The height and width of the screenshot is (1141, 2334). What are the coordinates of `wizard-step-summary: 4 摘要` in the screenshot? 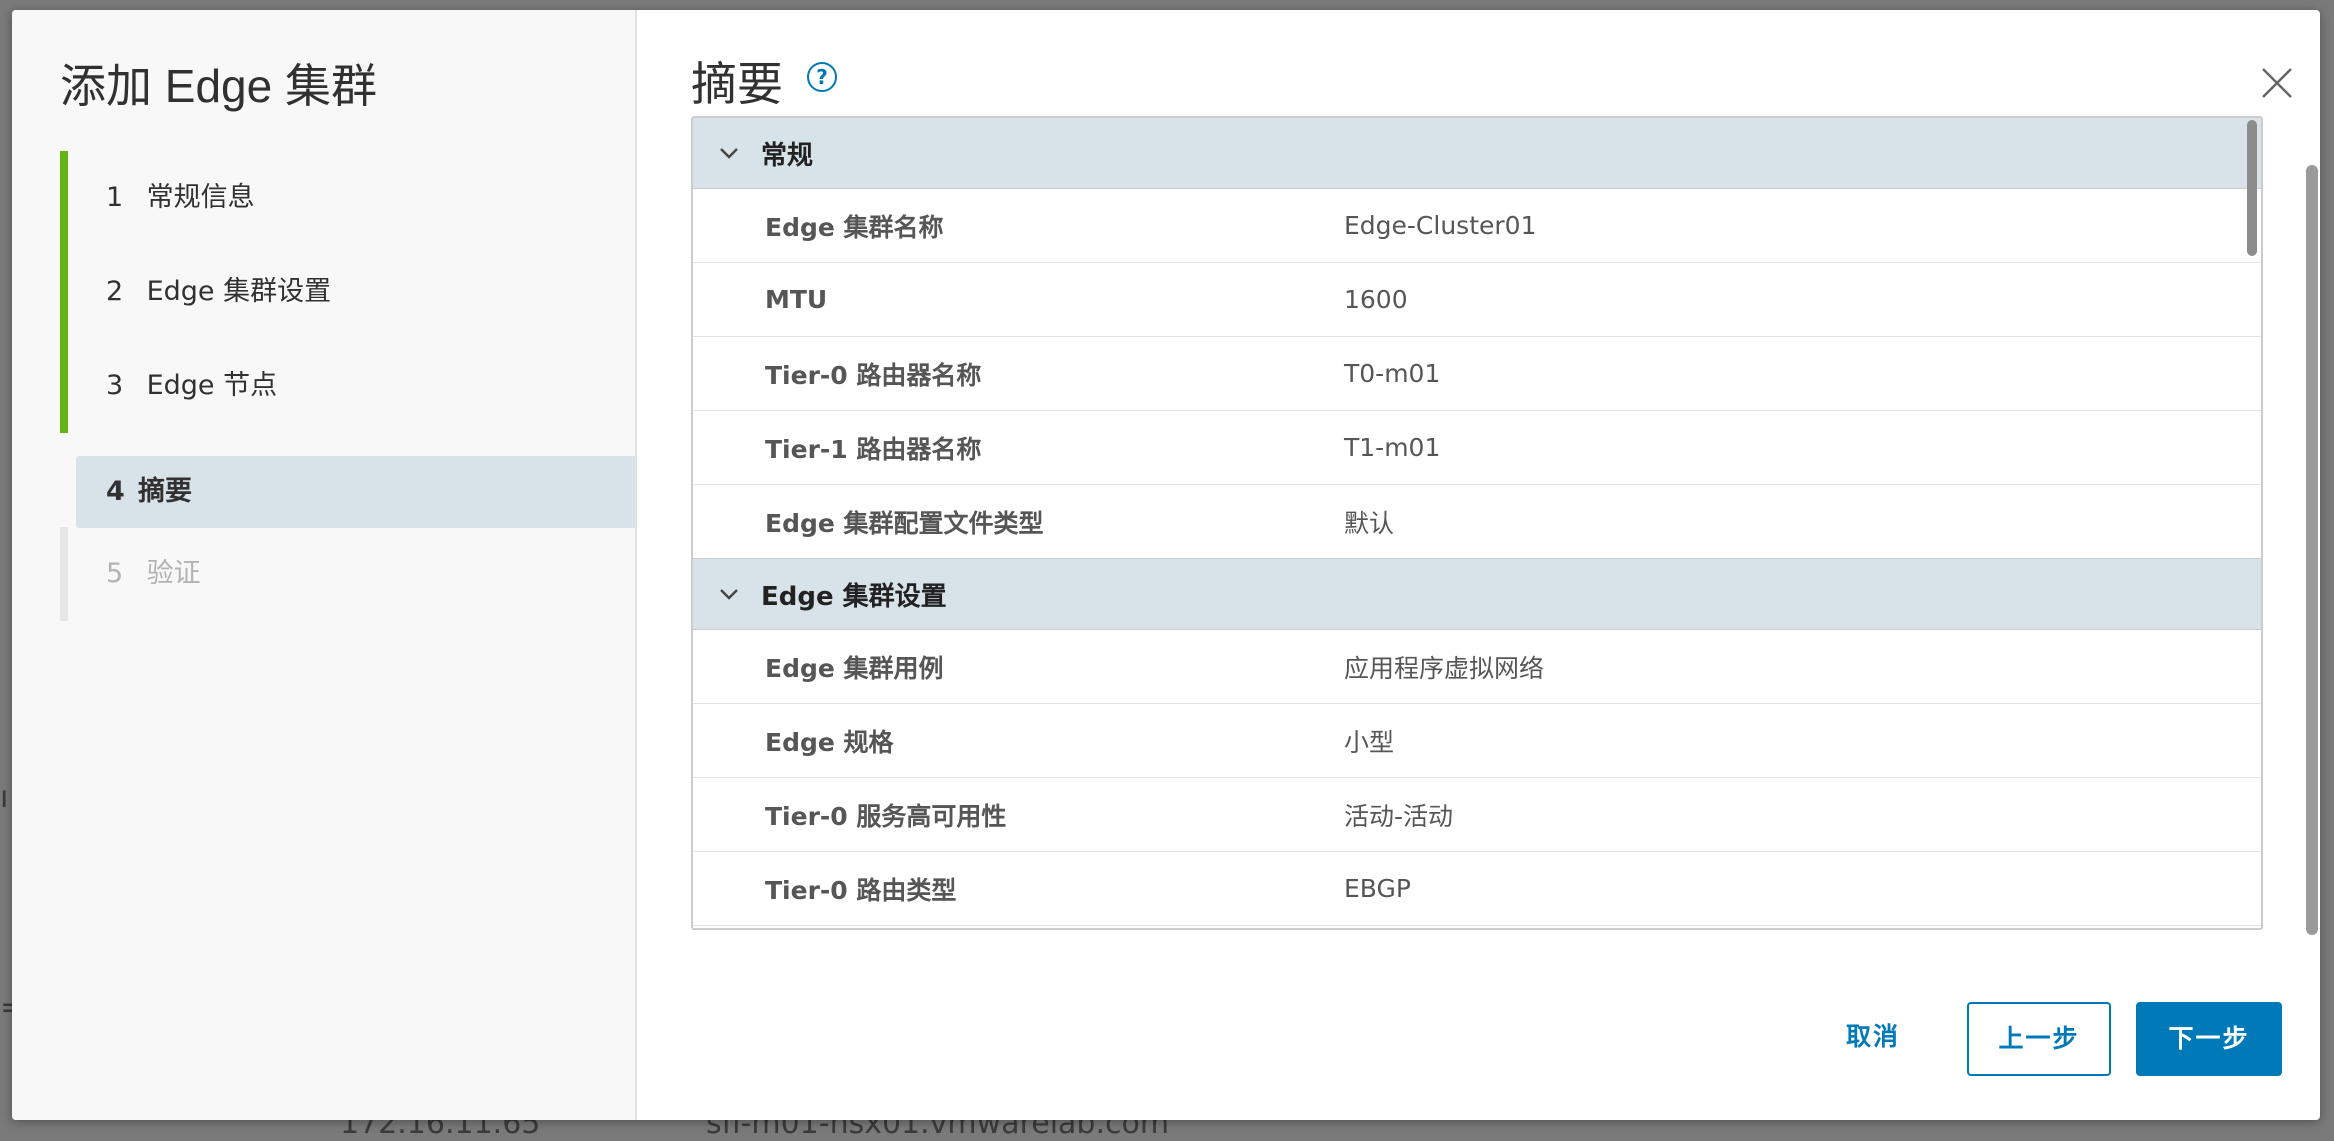 It's located at (347, 480).